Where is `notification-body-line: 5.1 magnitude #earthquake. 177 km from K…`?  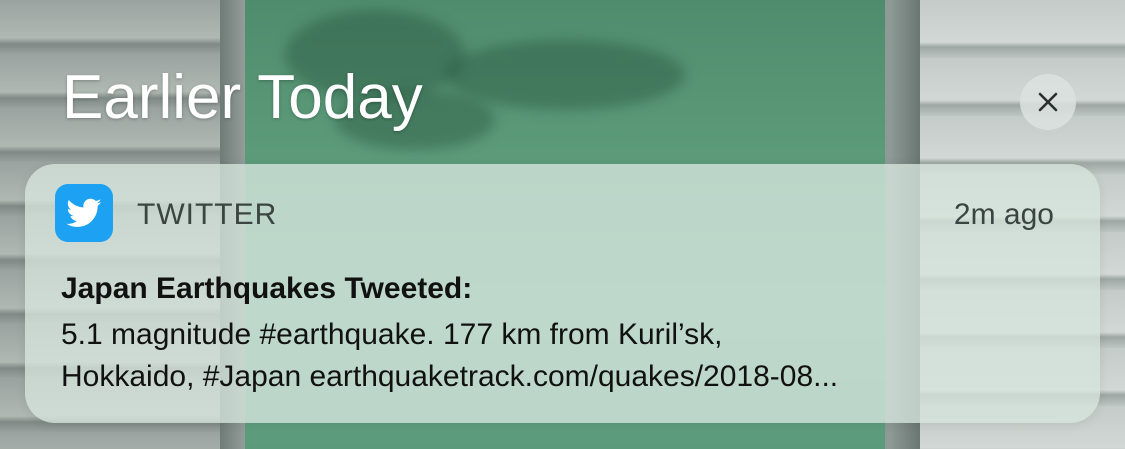 notification-body-line: 5.1 magnitude #earthquake. 177 km from K… is located at coordinates (392, 334).